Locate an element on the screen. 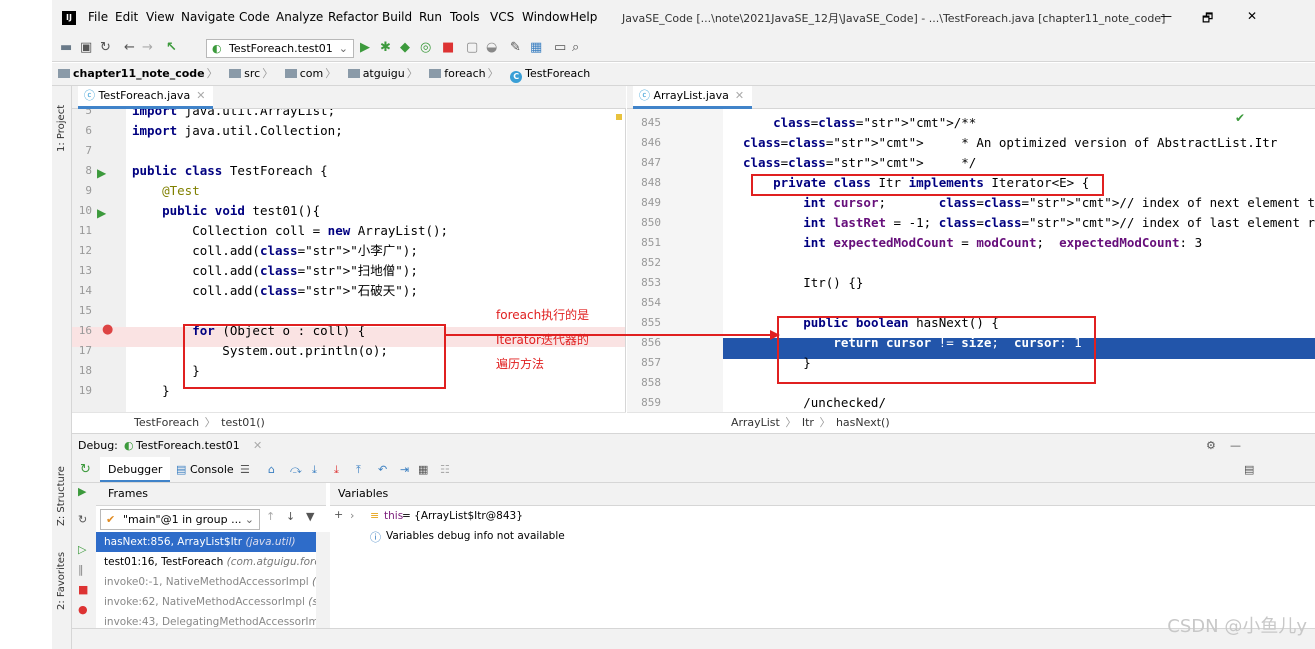 The image size is (1315, 649). force-step-into-icon: ⤓ is located at coordinates (336, 469).